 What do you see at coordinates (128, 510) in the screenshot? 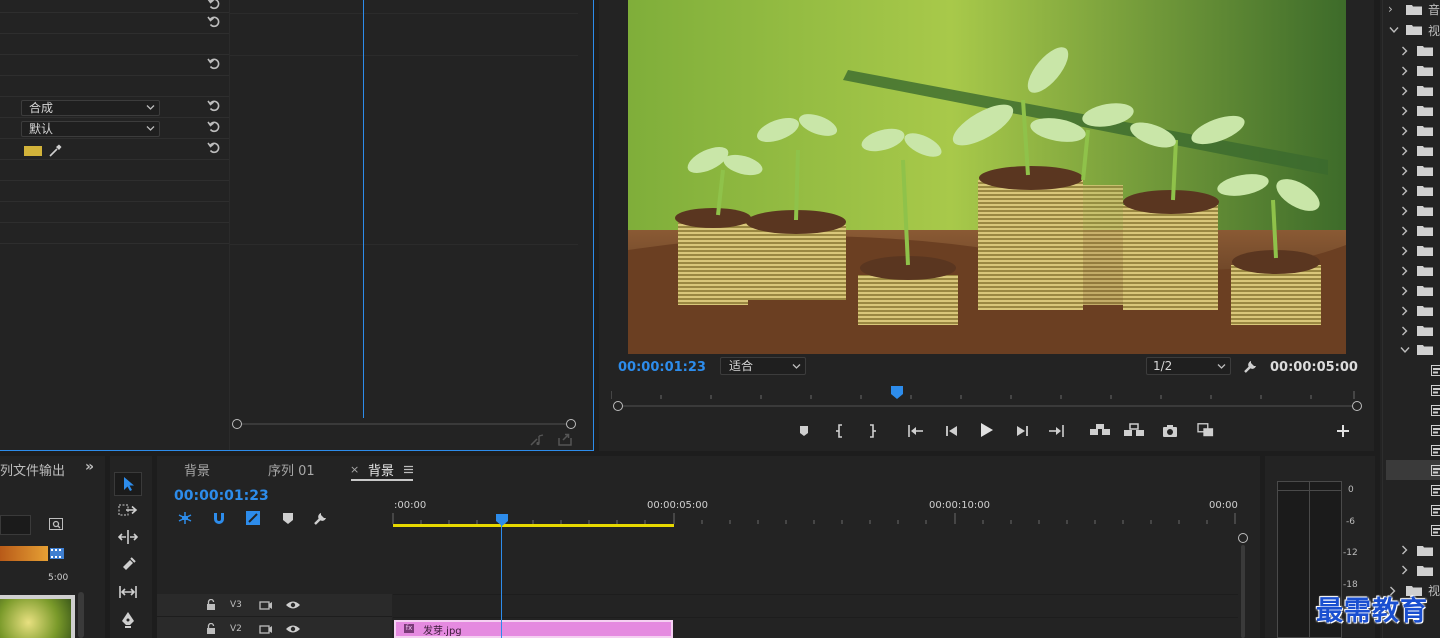
I see `track-select-tool-icon` at bounding box center [128, 510].